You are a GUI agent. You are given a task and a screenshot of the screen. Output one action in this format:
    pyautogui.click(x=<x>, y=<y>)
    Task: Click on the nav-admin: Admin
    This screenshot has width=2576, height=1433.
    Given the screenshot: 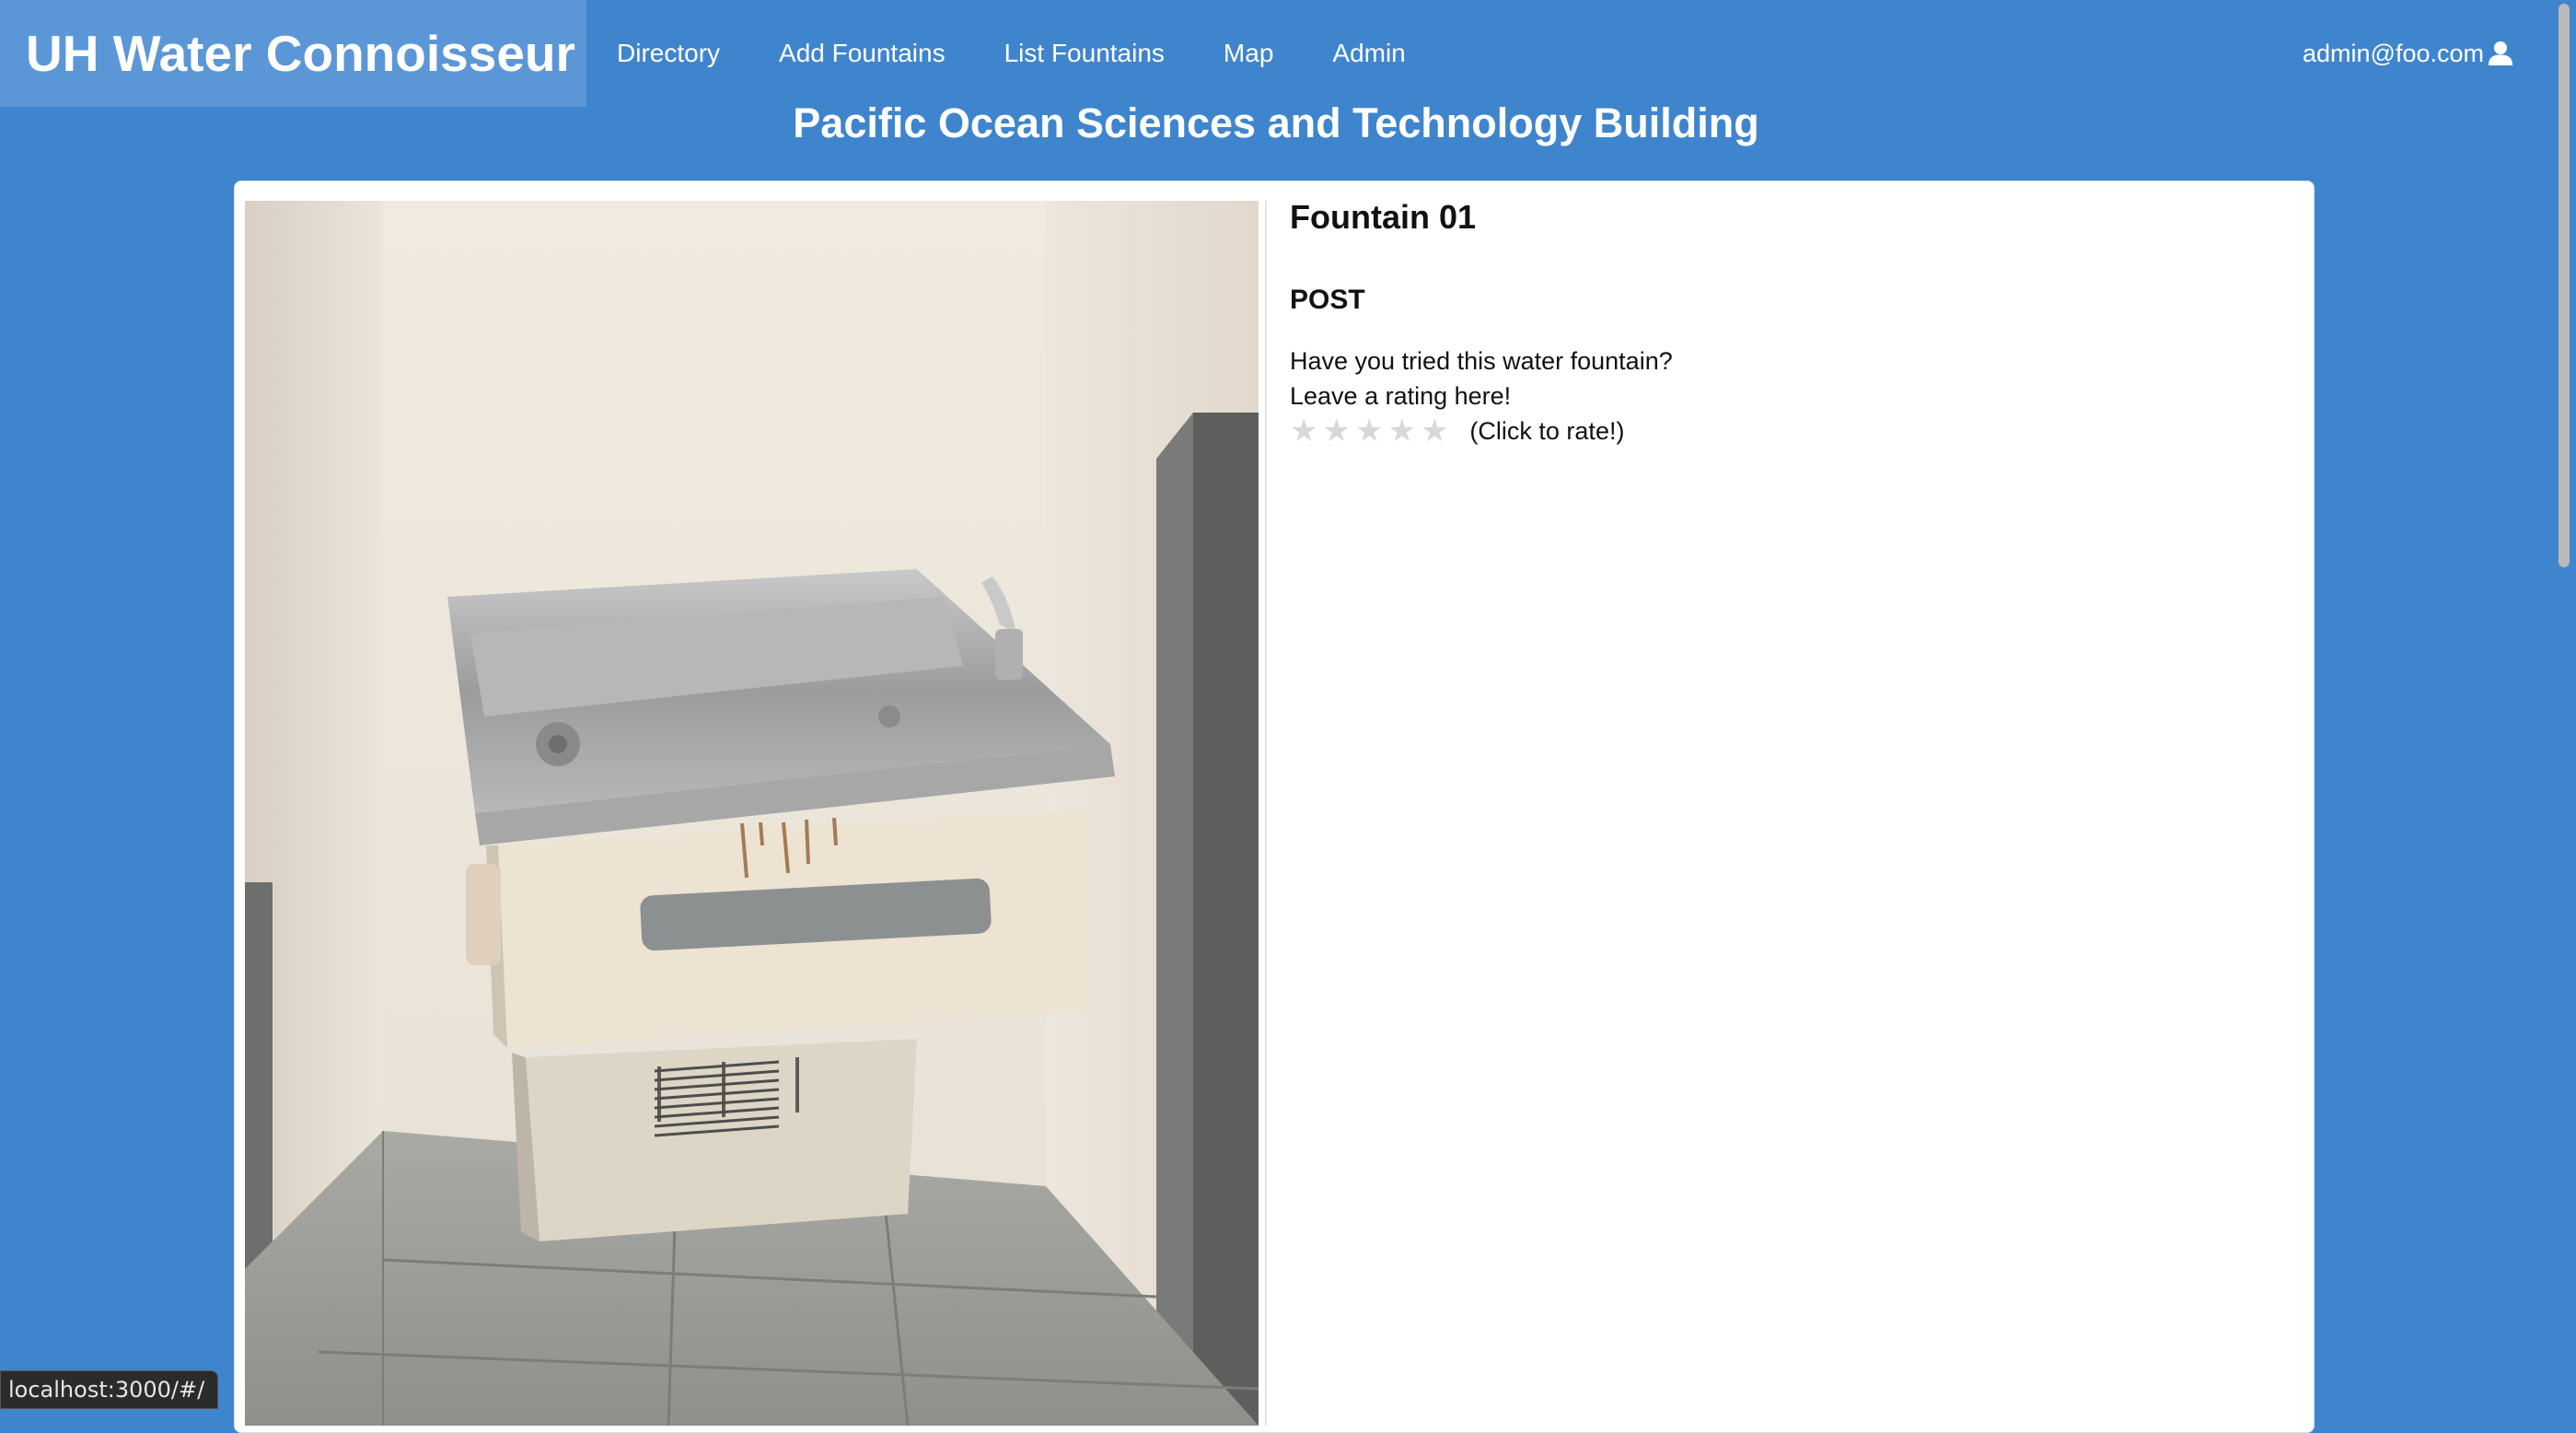 What is the action you would take?
    pyautogui.click(x=1368, y=53)
    